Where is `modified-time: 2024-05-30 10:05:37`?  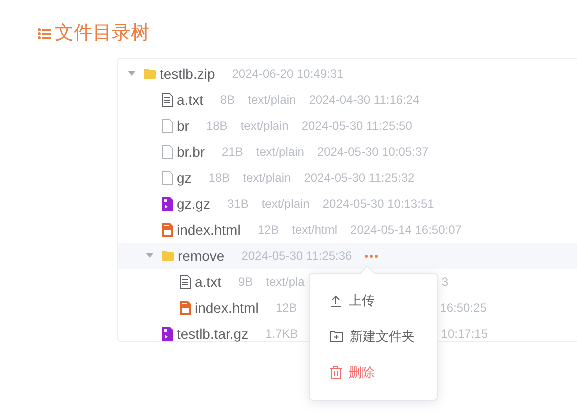 modified-time: 2024-05-30 10:05:37 is located at coordinates (373, 152).